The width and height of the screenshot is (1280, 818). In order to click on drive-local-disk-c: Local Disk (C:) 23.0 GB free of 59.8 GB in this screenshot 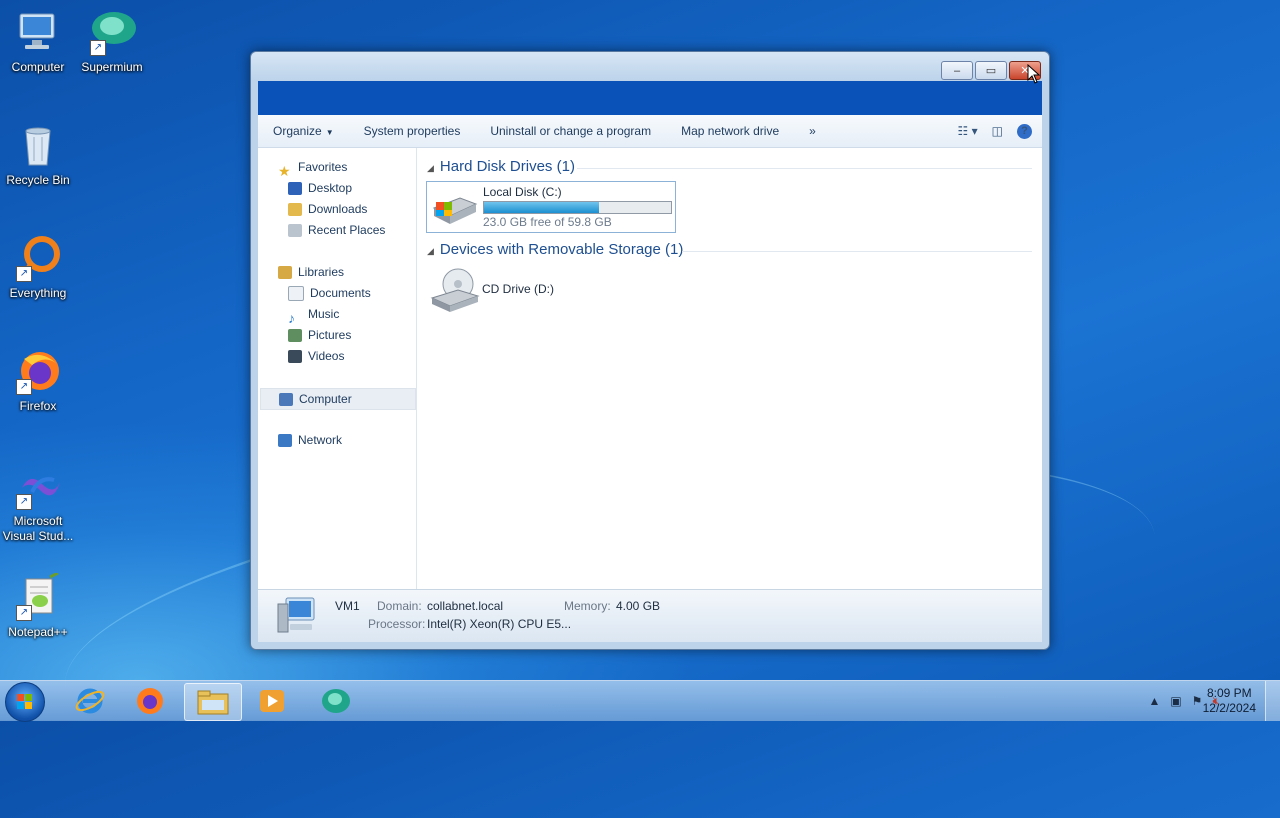, I will do `click(551, 207)`.